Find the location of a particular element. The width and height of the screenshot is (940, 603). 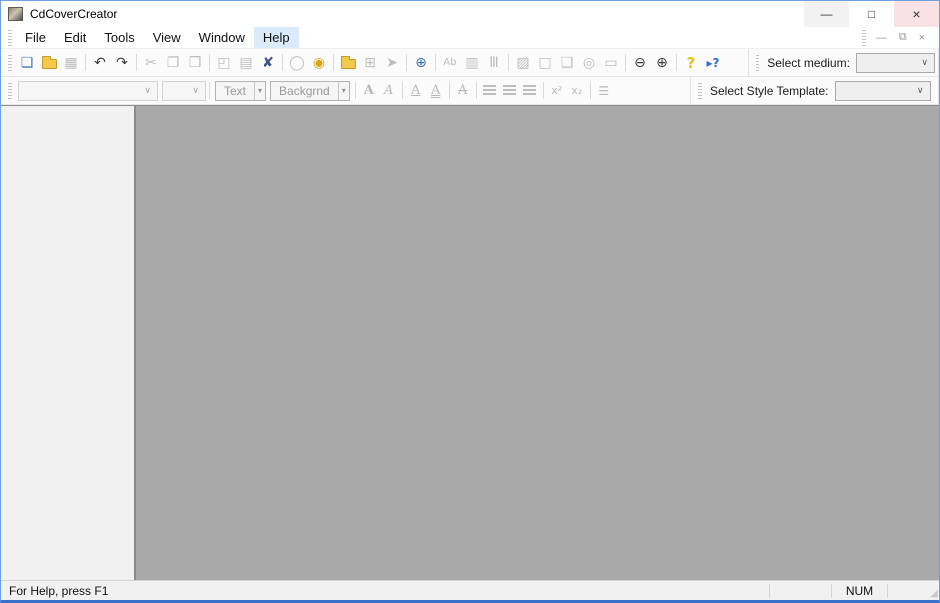

underline-icon: A is located at coordinates (416, 90).